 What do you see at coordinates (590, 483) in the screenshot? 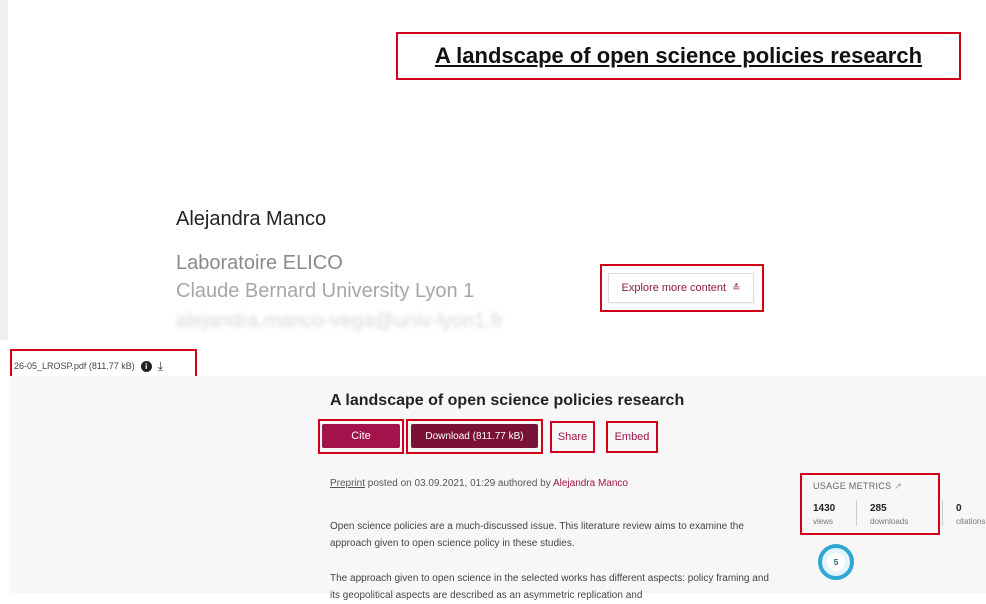
I see `author-link: Alejandra Manco` at bounding box center [590, 483].